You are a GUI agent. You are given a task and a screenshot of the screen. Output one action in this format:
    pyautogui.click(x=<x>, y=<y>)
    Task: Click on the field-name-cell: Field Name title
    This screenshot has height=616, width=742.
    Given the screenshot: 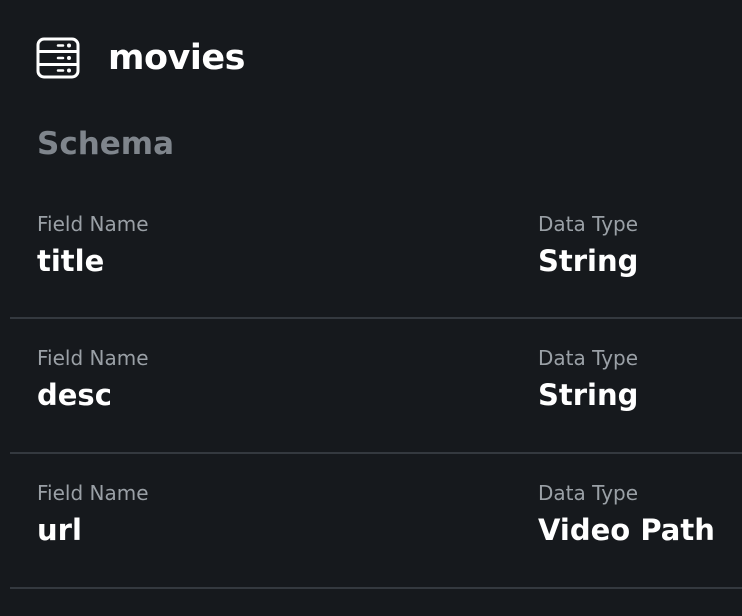 What is the action you would take?
    pyautogui.click(x=93, y=245)
    